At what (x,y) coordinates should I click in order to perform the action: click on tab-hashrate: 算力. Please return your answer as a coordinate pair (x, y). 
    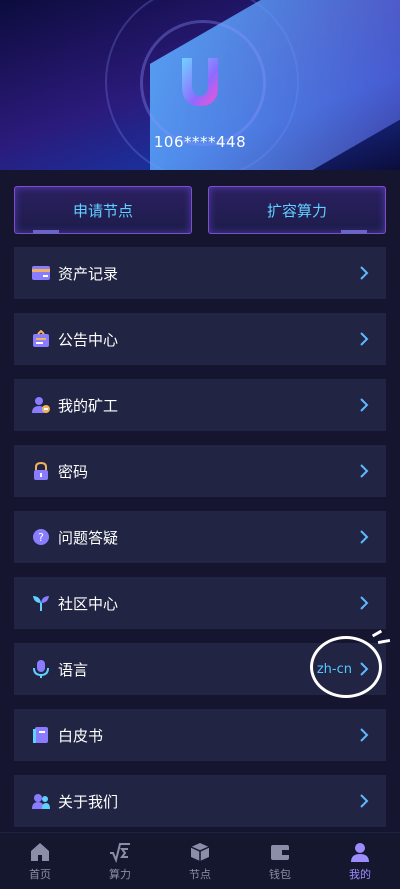
    Looking at the image, I should click on (120, 861).